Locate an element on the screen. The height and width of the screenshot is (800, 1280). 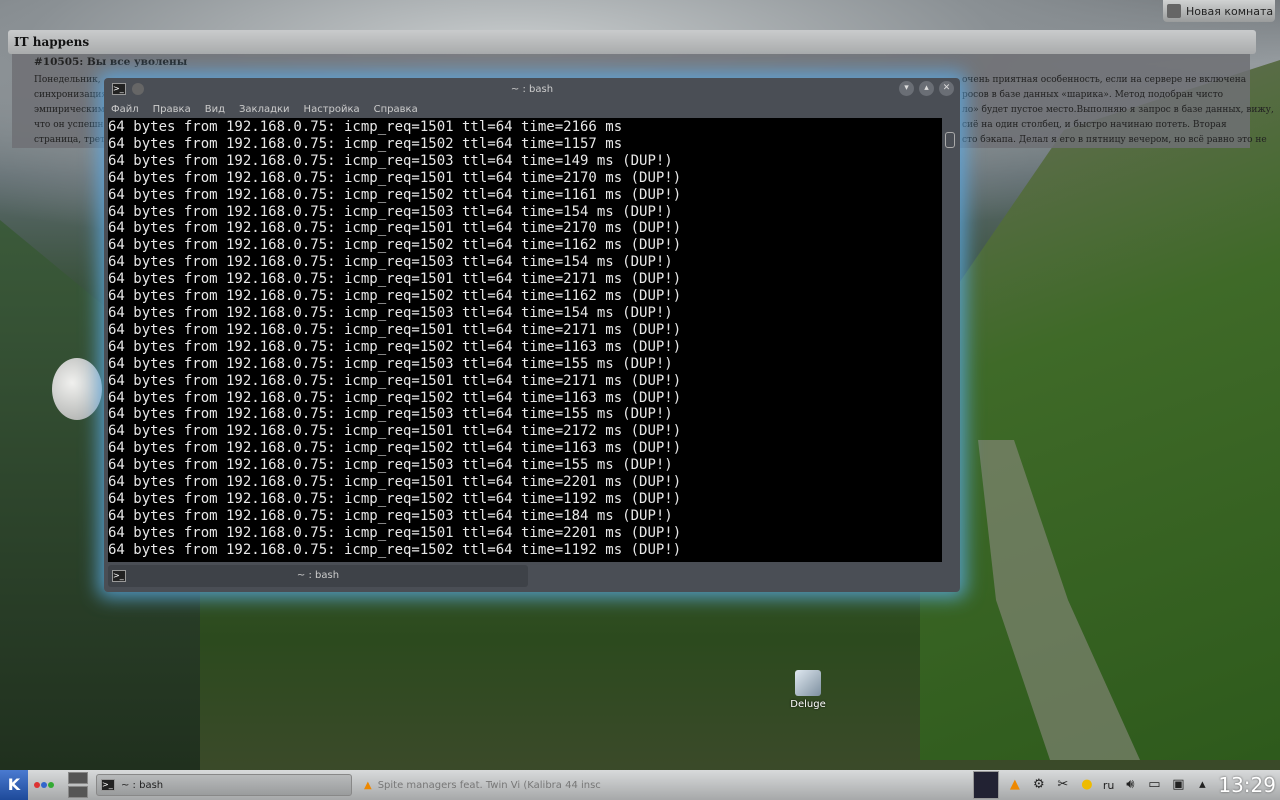
menu-help: Справка is located at coordinates (396, 109).